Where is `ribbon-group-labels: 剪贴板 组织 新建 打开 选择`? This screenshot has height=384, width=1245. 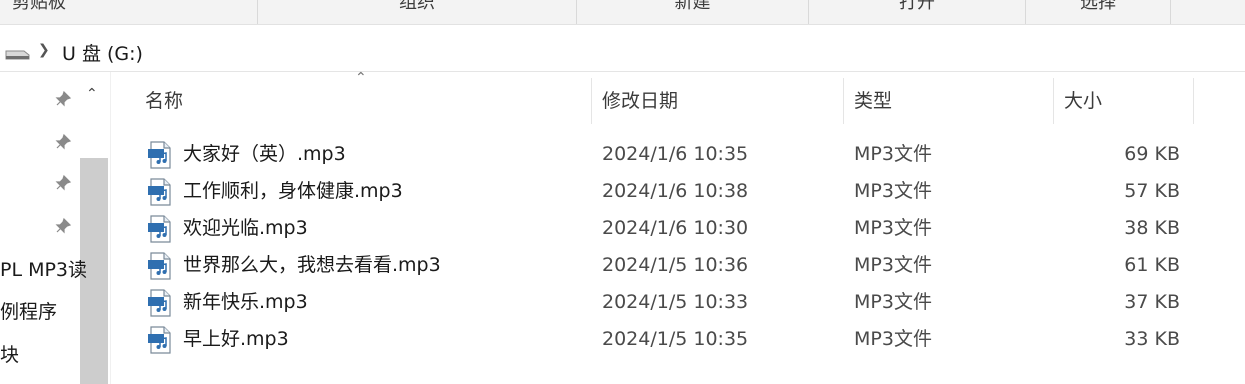
ribbon-group-labels: 剪贴板 组织 新建 打开 选择 is located at coordinates (622, 12).